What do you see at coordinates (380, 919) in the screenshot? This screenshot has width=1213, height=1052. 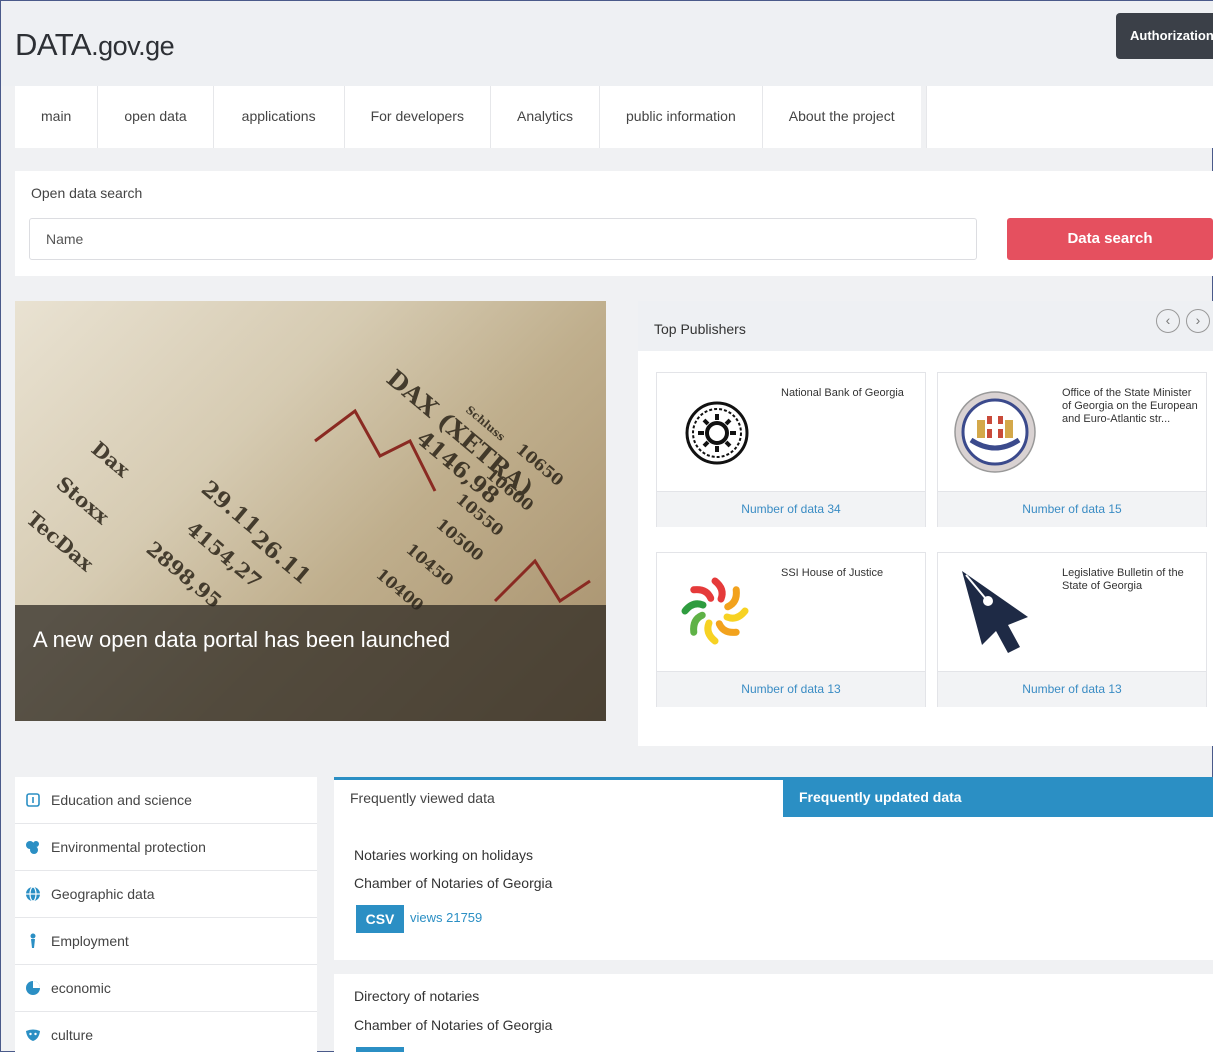 I see `format-badge: CSV` at bounding box center [380, 919].